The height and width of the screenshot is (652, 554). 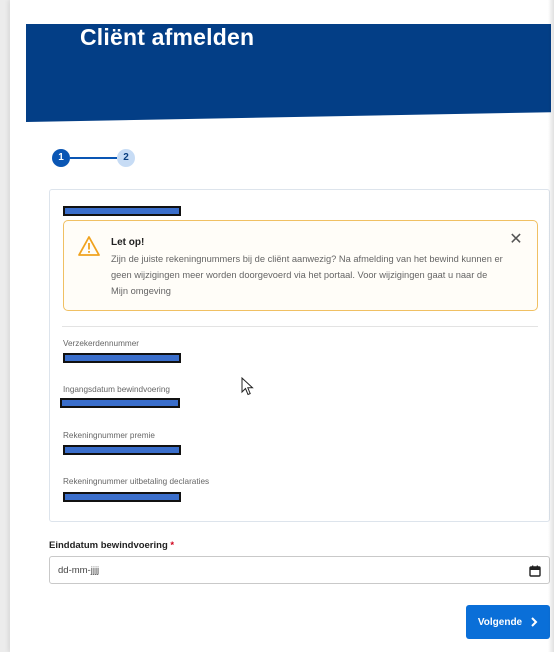 I want to click on mouse-cursor-icon, so click(x=247, y=386).